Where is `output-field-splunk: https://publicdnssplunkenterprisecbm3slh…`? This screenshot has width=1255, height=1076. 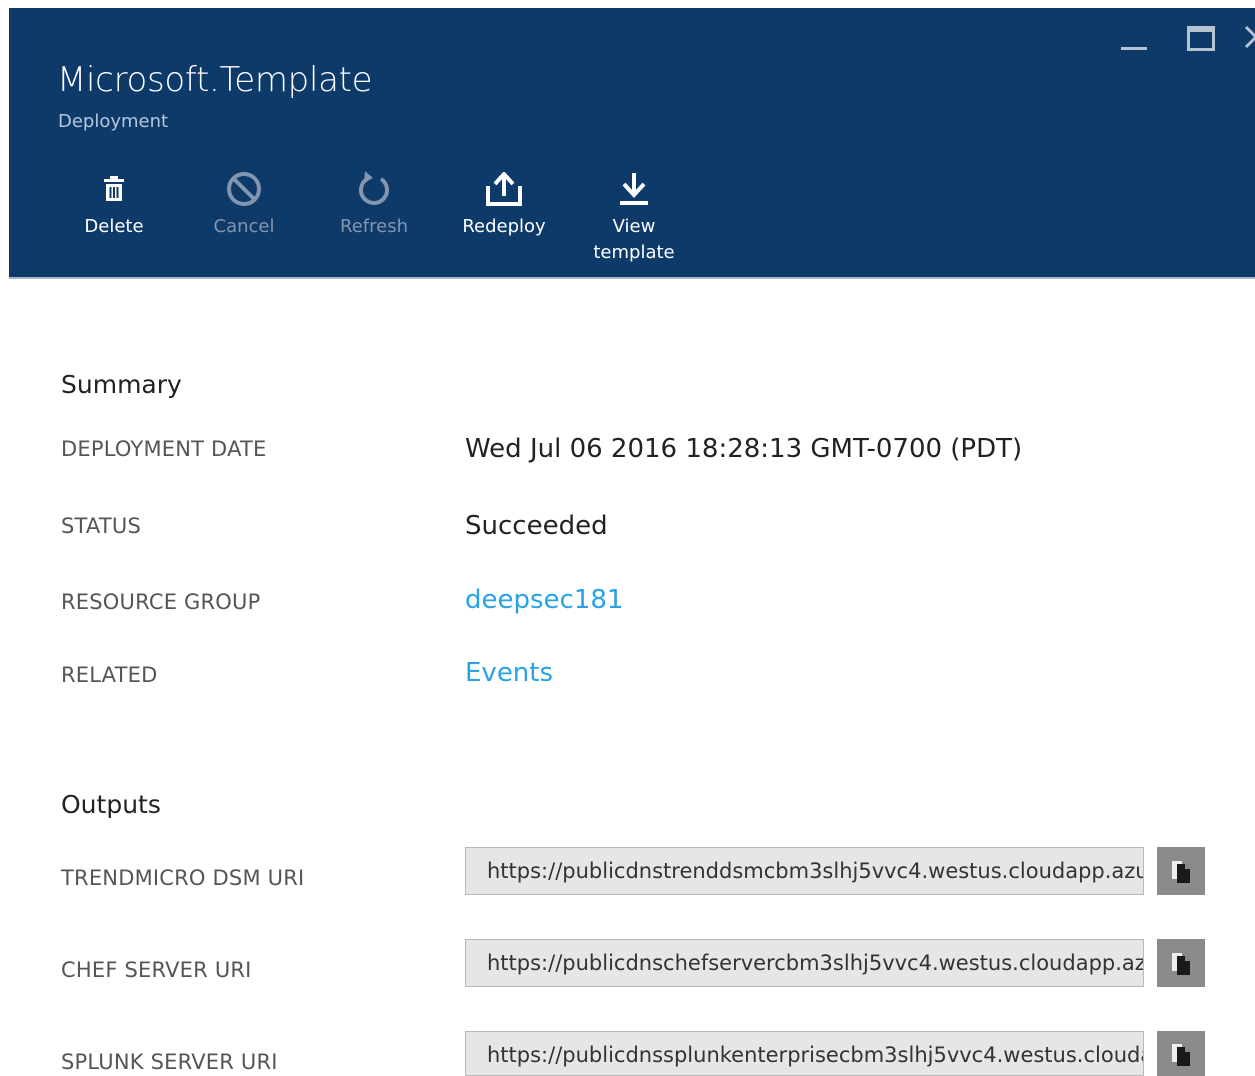 output-field-splunk: https://publicdnssplunkenterprisecbm3slh… is located at coordinates (804, 1053).